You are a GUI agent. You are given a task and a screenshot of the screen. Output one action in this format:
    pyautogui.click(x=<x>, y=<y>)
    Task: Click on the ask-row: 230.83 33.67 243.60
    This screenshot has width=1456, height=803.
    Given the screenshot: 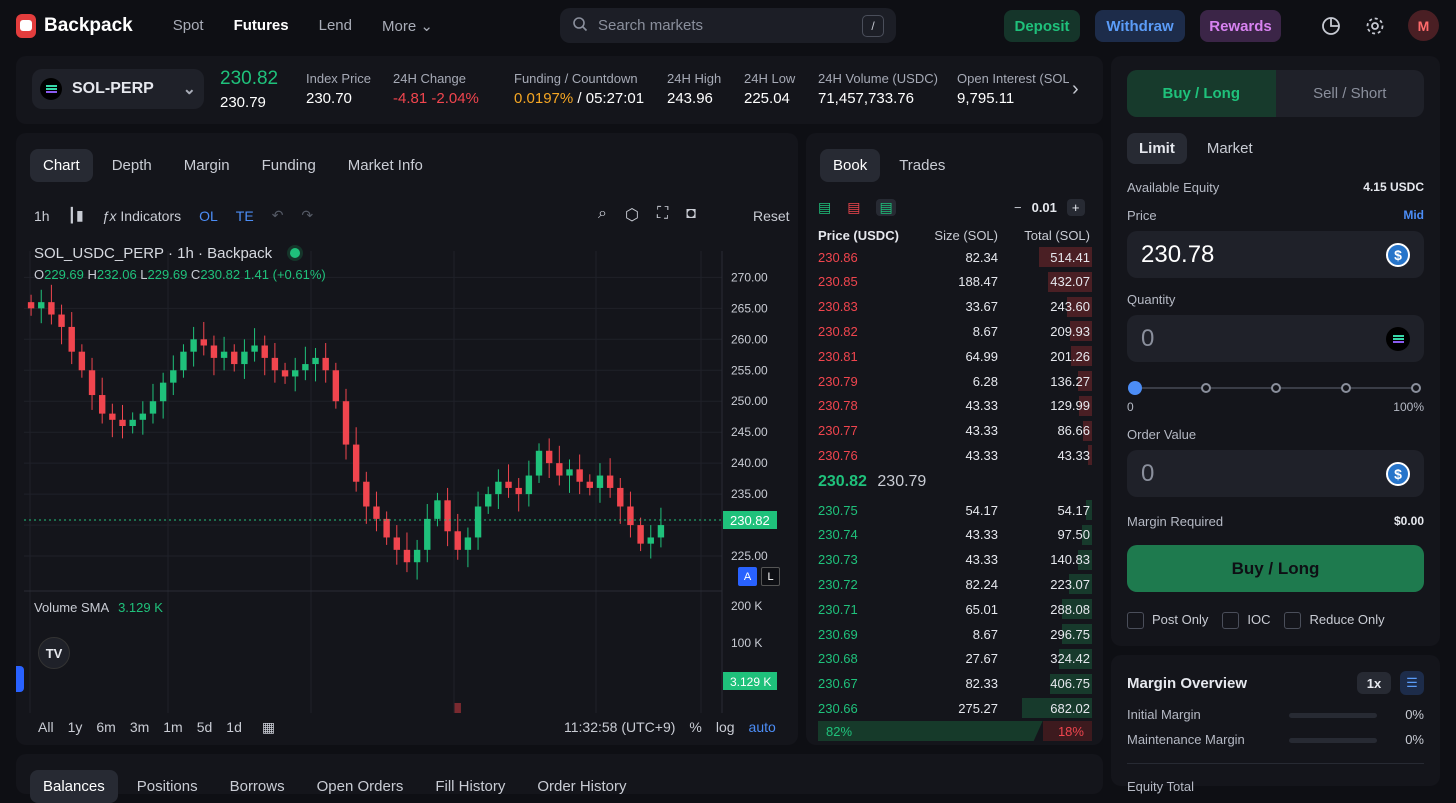 What is the action you would take?
    pyautogui.click(x=955, y=307)
    